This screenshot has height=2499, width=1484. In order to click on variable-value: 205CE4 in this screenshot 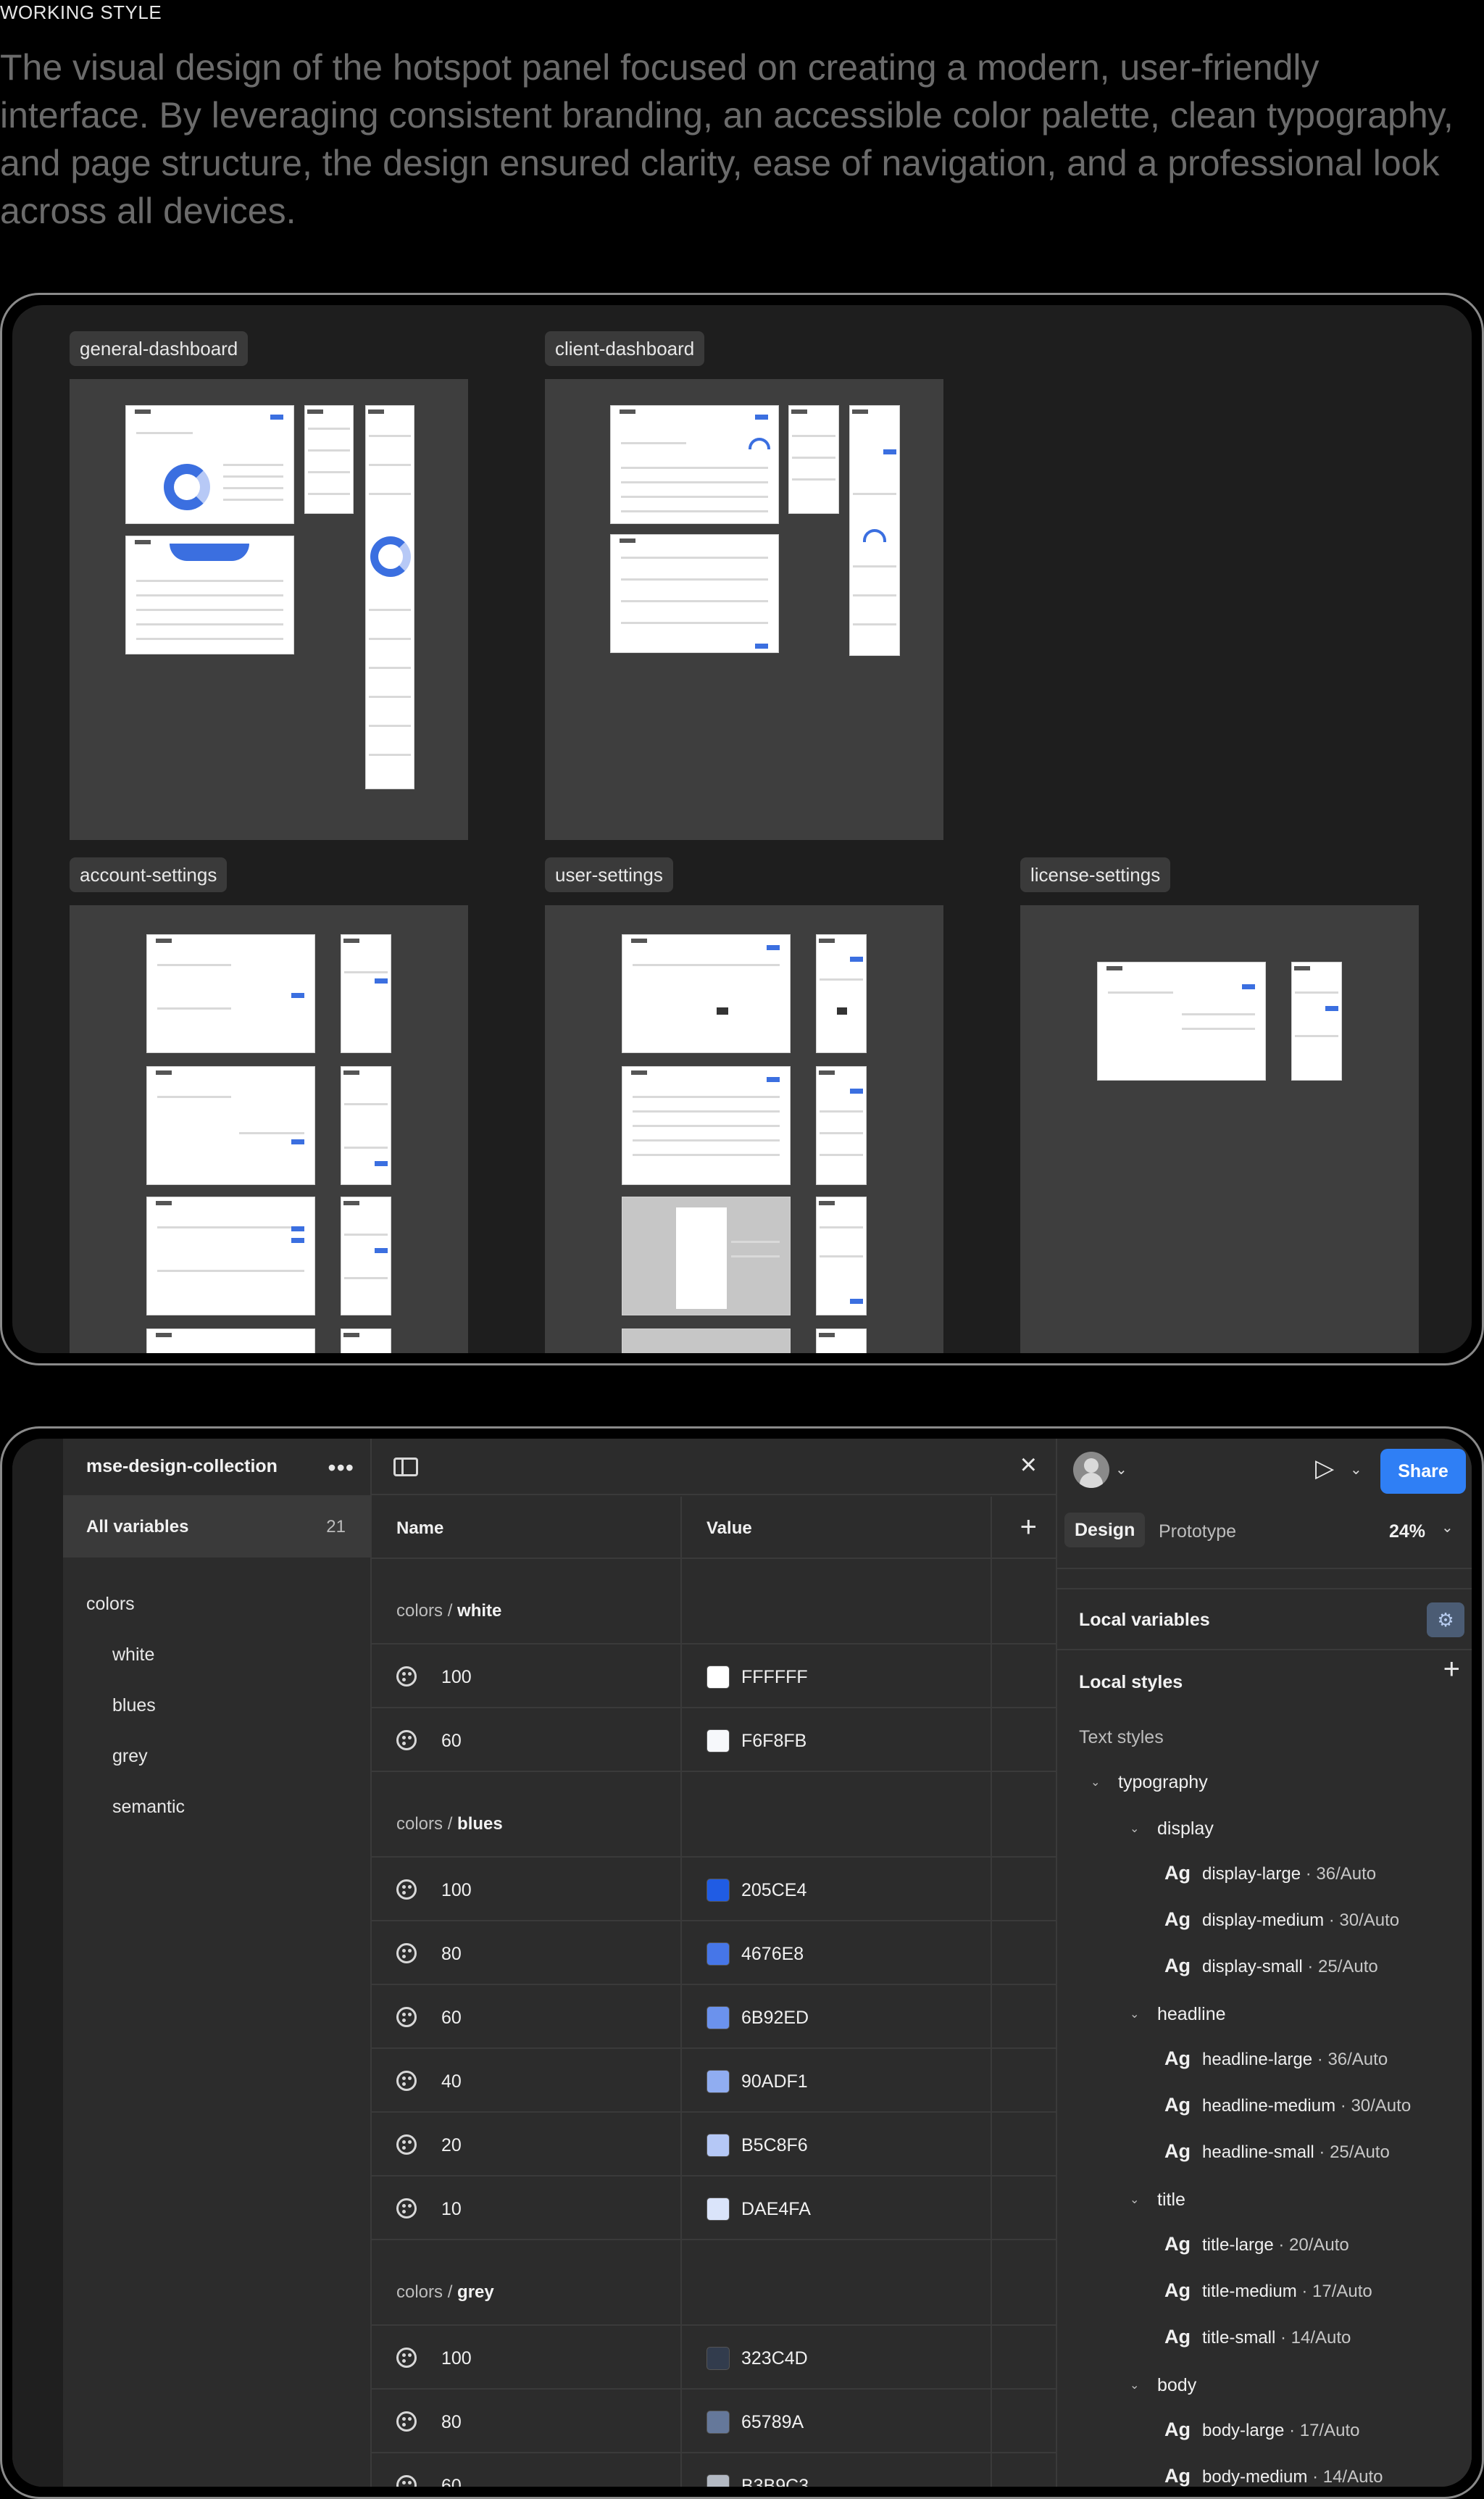, I will do `click(773, 1890)`.